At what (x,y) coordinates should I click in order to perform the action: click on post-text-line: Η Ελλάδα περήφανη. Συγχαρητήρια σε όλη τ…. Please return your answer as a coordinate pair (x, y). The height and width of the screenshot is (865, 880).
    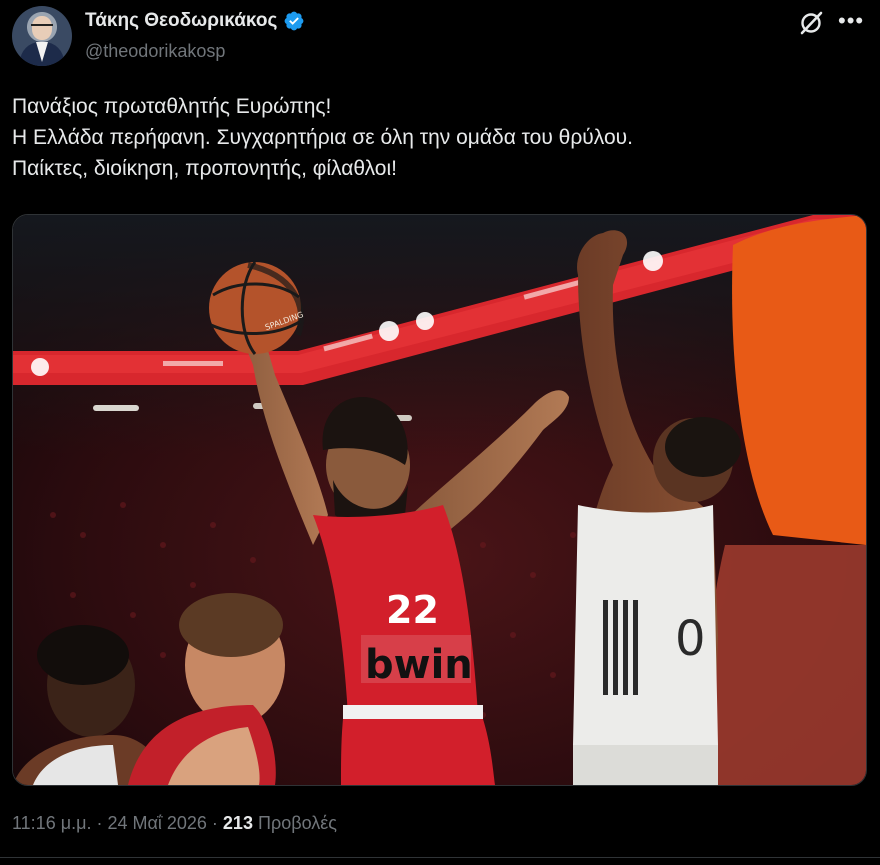
    Looking at the image, I should click on (322, 137).